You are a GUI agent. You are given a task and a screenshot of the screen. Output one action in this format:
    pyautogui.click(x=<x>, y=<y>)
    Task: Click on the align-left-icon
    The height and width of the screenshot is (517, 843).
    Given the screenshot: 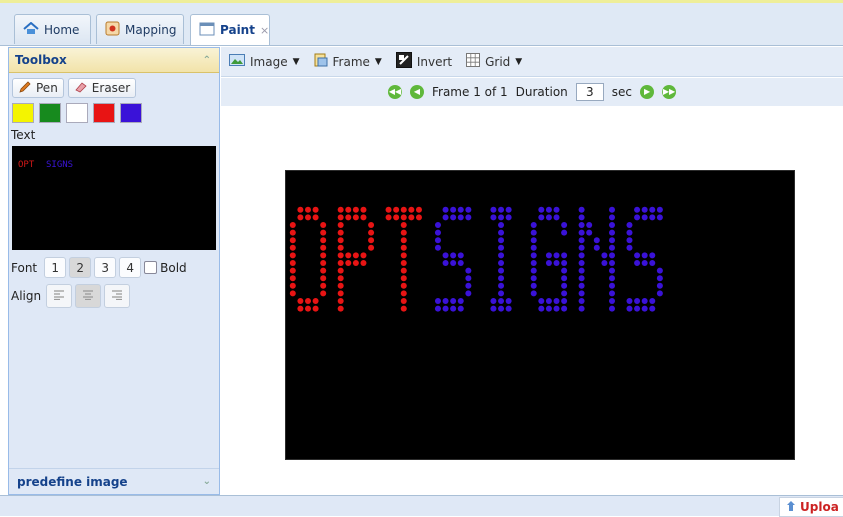 What is the action you would take?
    pyautogui.click(x=59, y=296)
    